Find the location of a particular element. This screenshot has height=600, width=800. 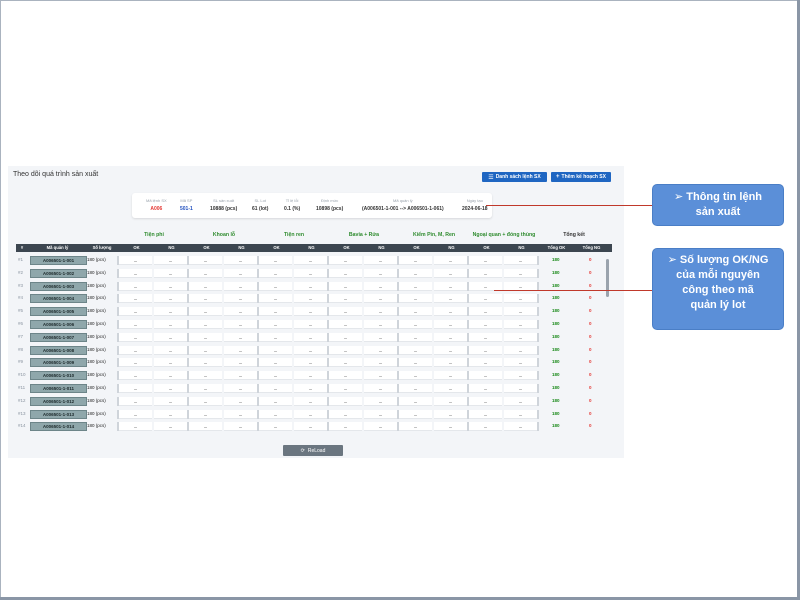

lot-code: A006501-1-013 is located at coordinates (58, 414).